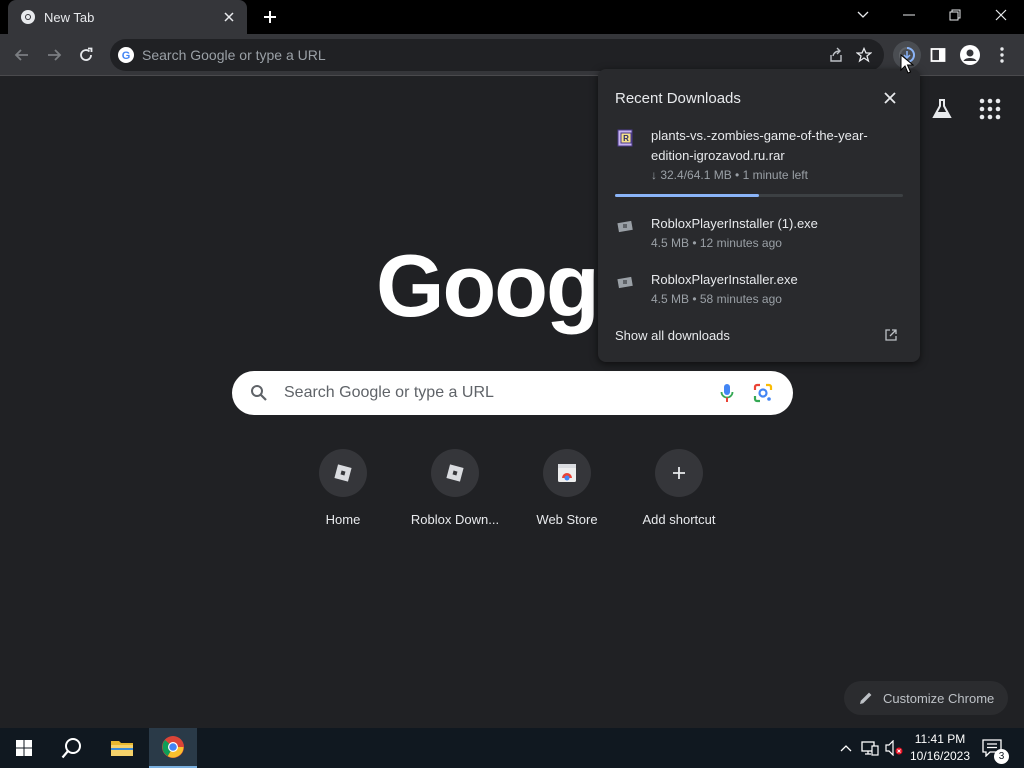  What do you see at coordinates (1001, 756) in the screenshot?
I see `notification-count-badge: 3` at bounding box center [1001, 756].